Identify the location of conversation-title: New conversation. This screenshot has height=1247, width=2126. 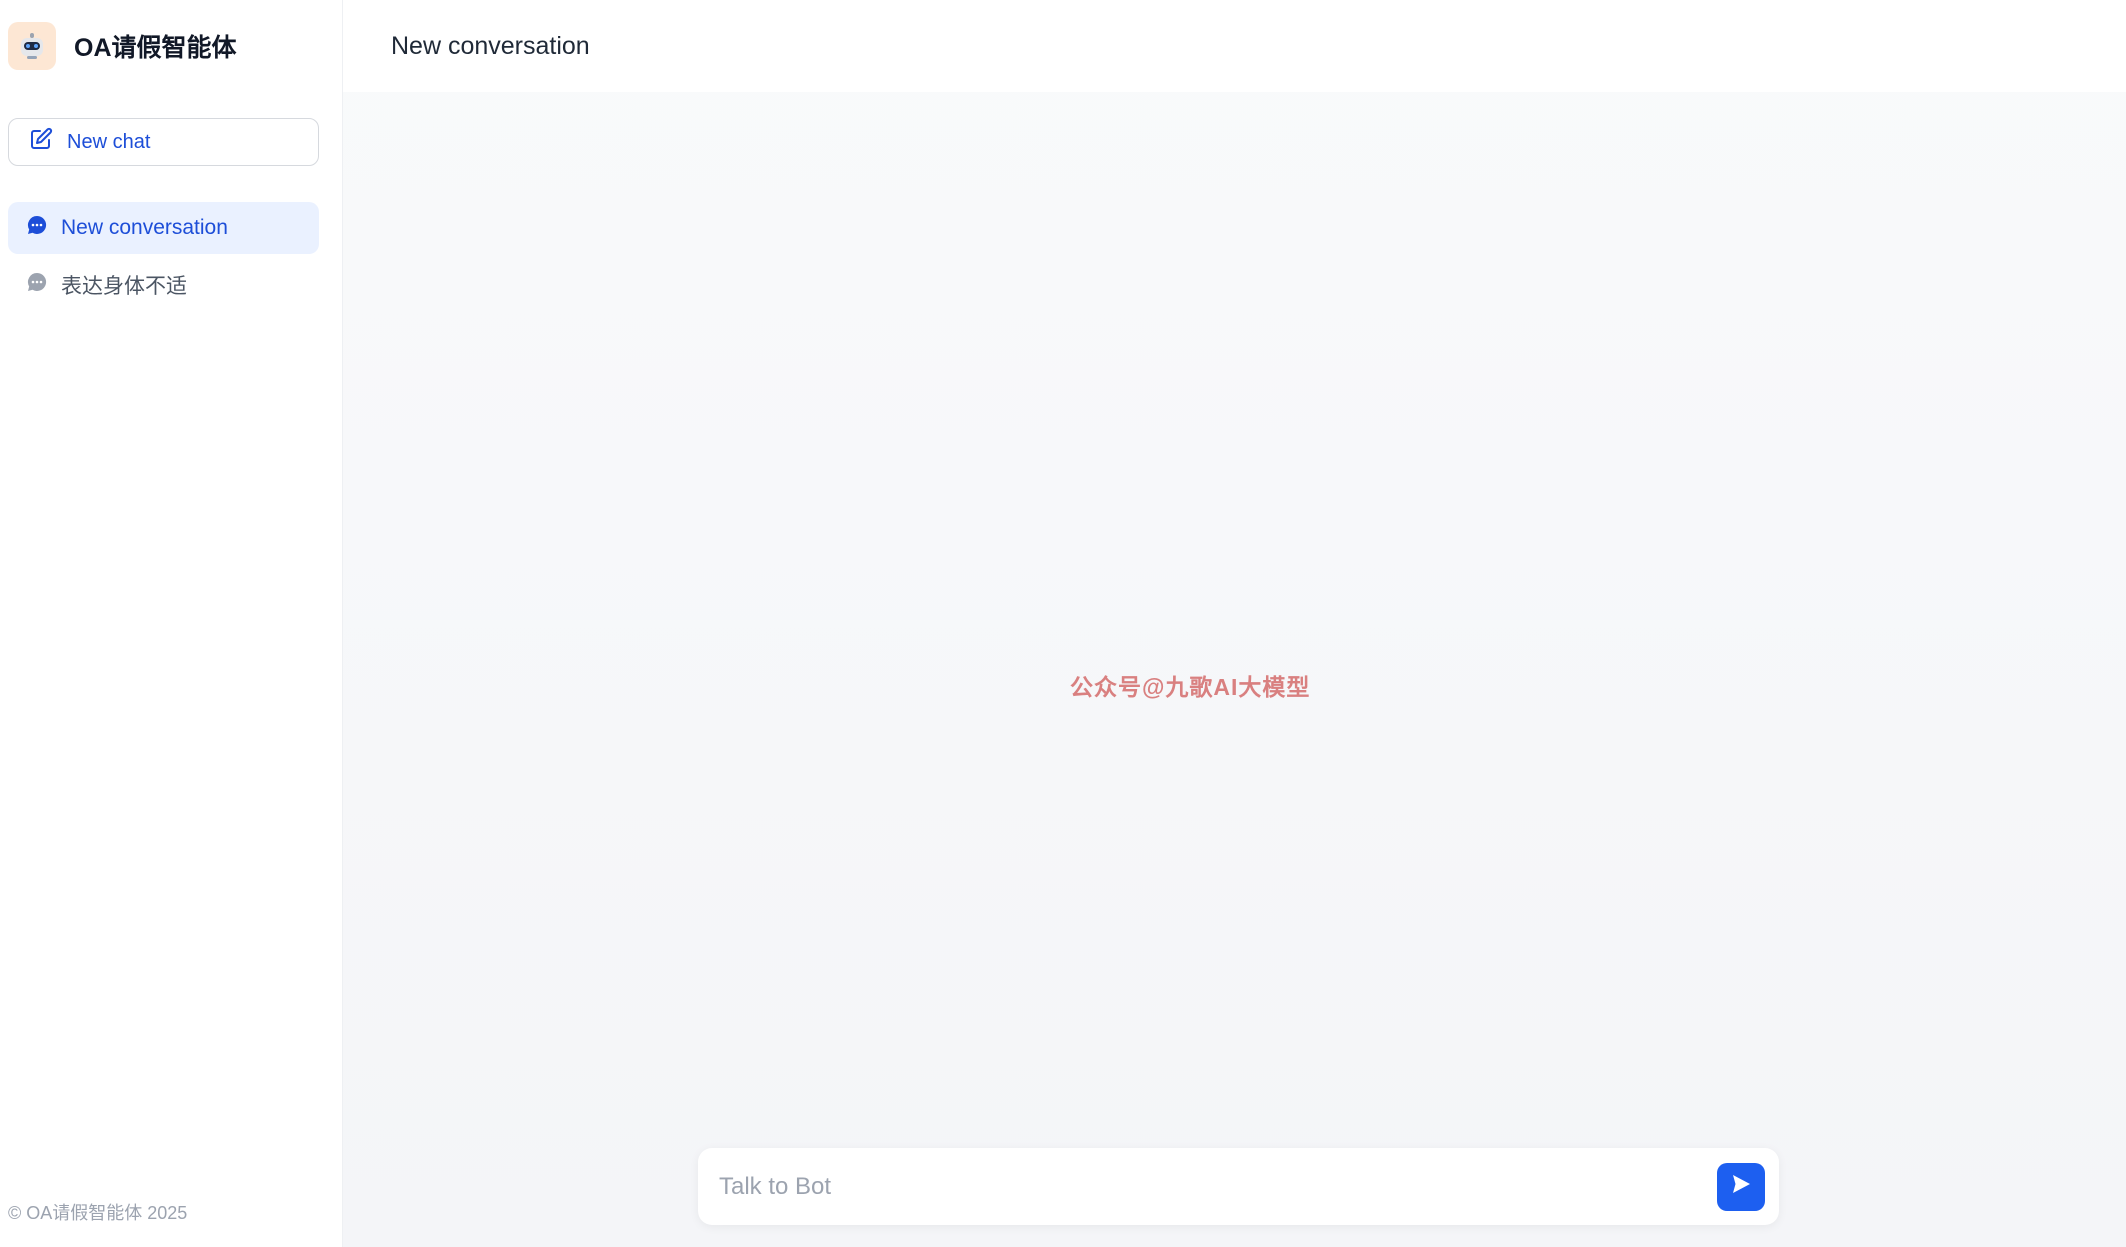
(490, 45).